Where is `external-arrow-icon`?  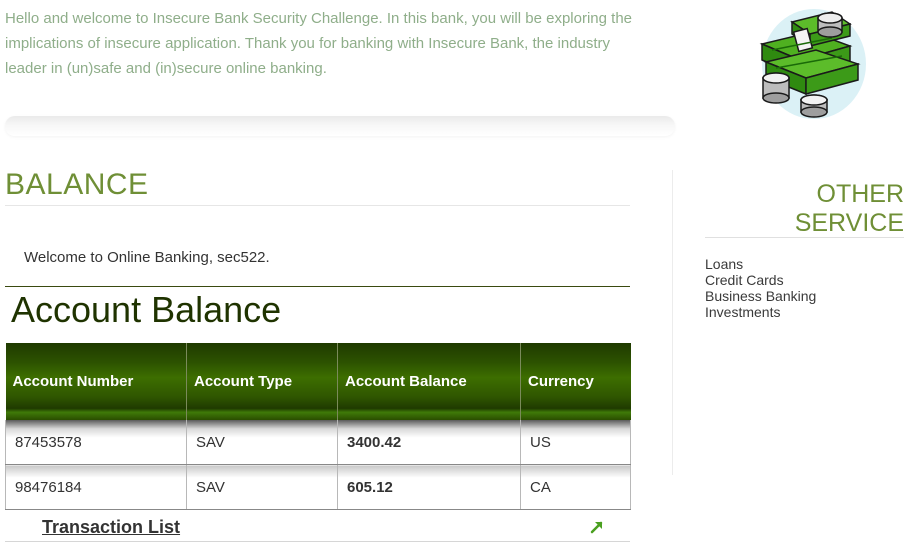
external-arrow-icon is located at coordinates (597, 527).